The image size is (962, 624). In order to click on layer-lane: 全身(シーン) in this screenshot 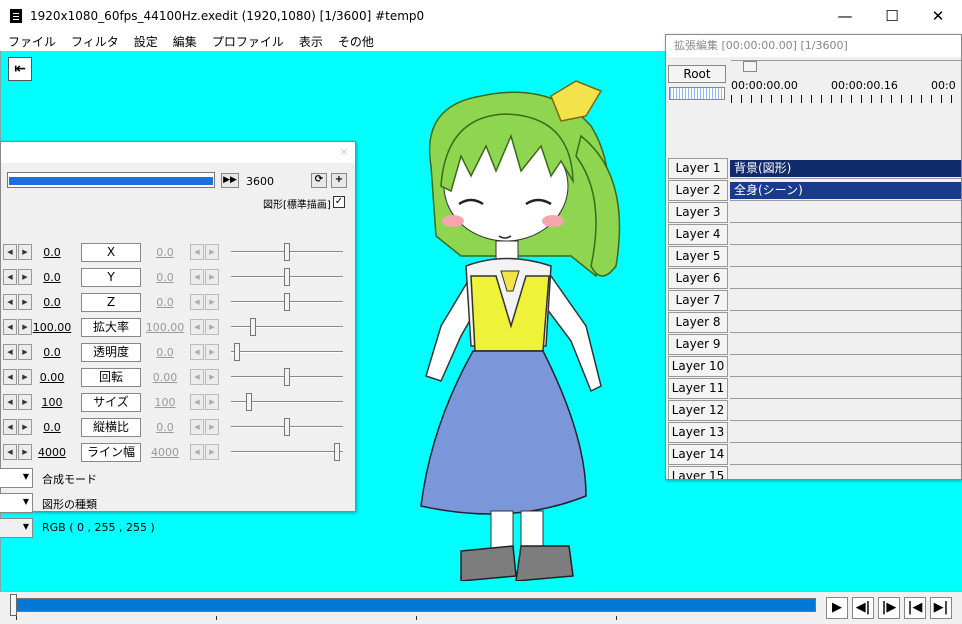, I will do `click(845, 190)`.